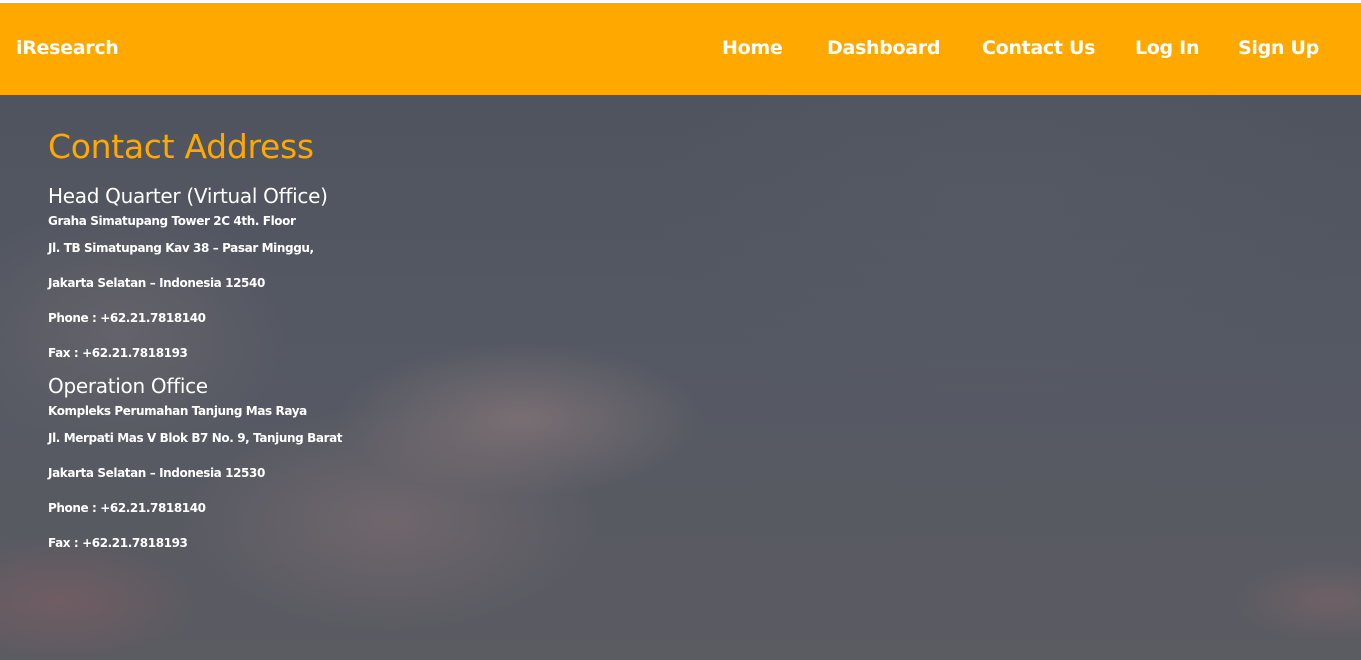 The image size is (1361, 660). What do you see at coordinates (67, 48) in the screenshot?
I see `brand-logo-link: iResearch` at bounding box center [67, 48].